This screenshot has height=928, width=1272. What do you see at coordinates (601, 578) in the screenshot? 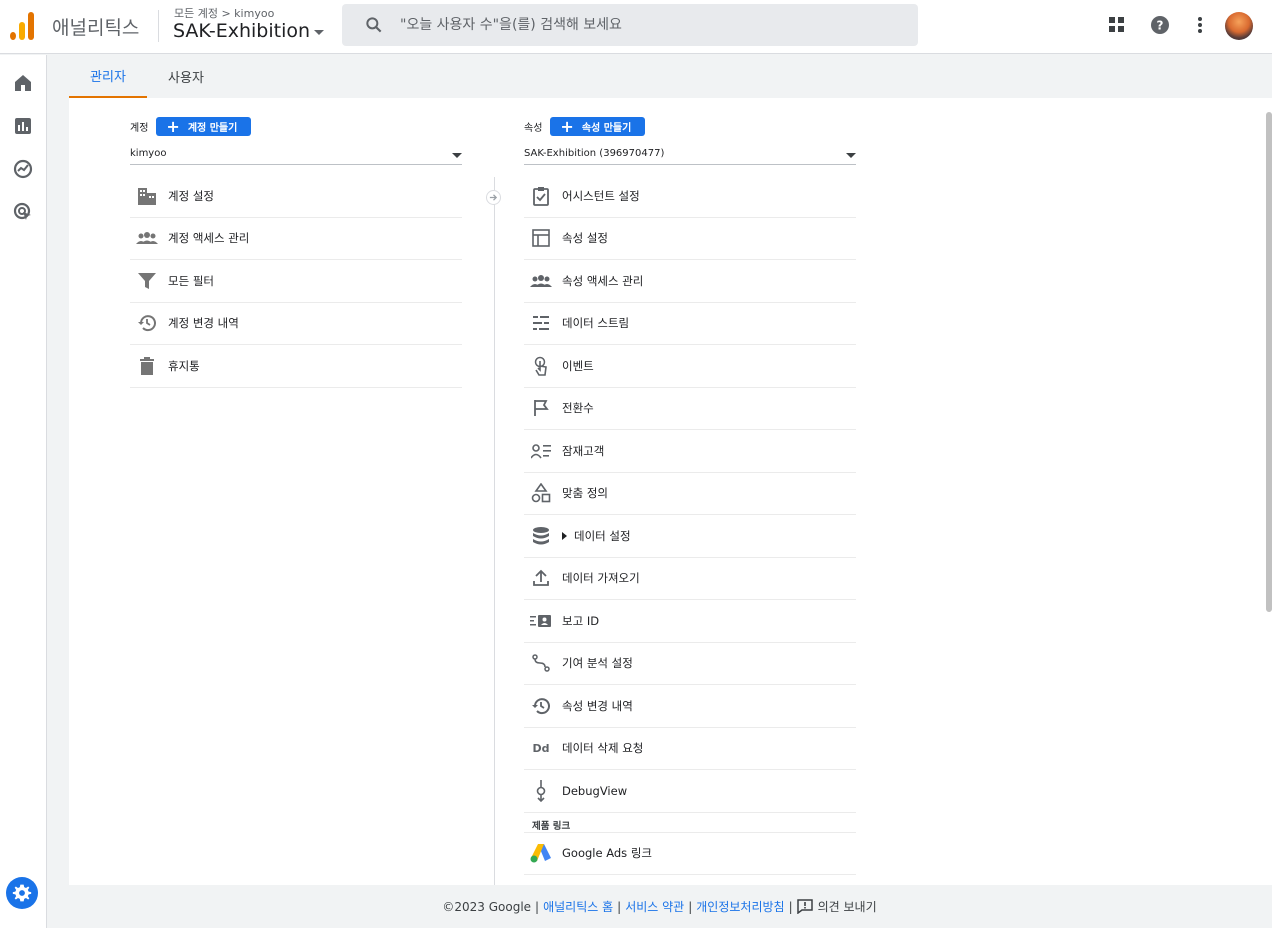
I see `menu-label: 데이터 가져오기` at bounding box center [601, 578].